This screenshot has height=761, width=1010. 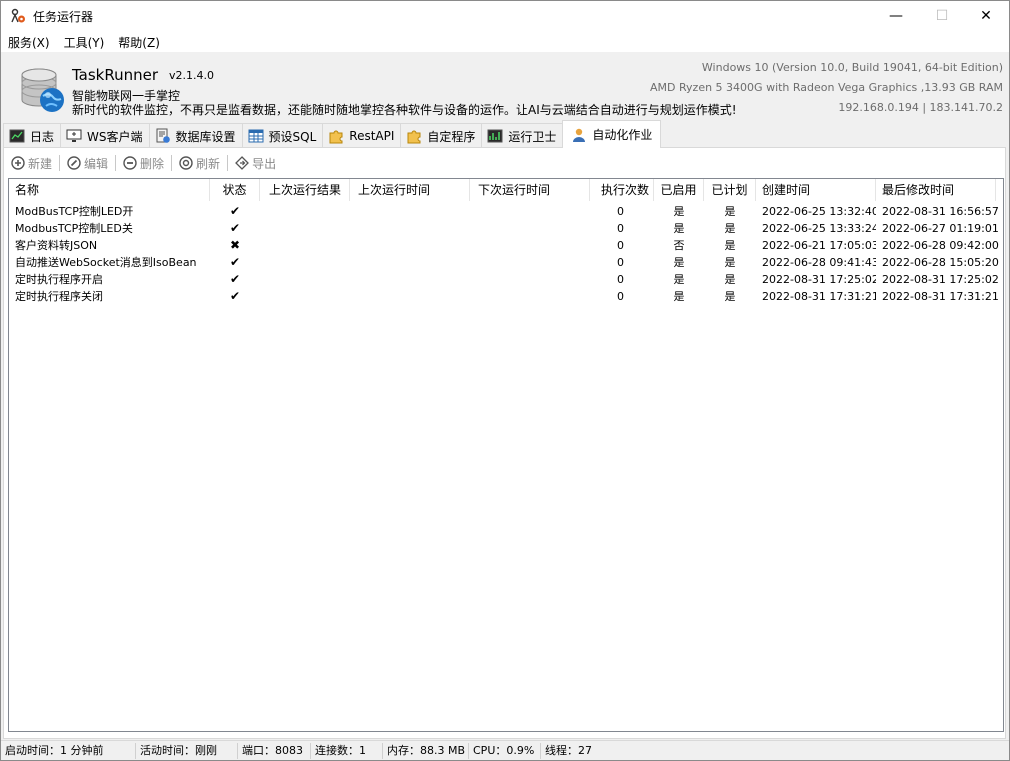 What do you see at coordinates (40, 163) in the screenshot?
I see `new-label: 新建` at bounding box center [40, 163].